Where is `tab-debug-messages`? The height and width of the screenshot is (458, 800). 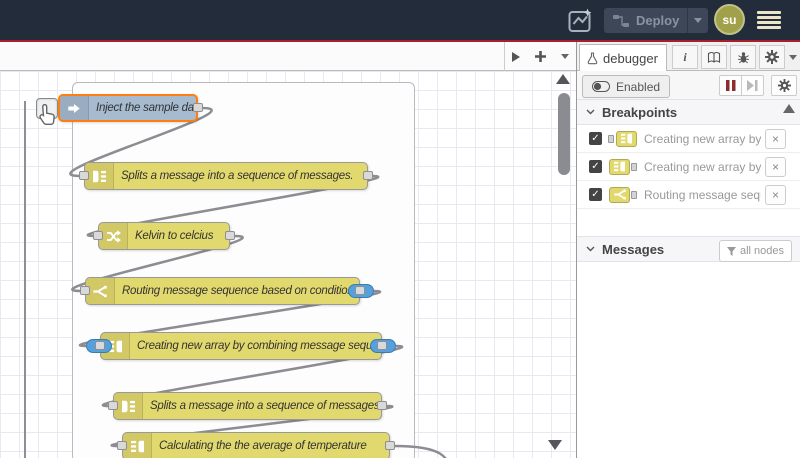 tab-debug-messages is located at coordinates (743, 57).